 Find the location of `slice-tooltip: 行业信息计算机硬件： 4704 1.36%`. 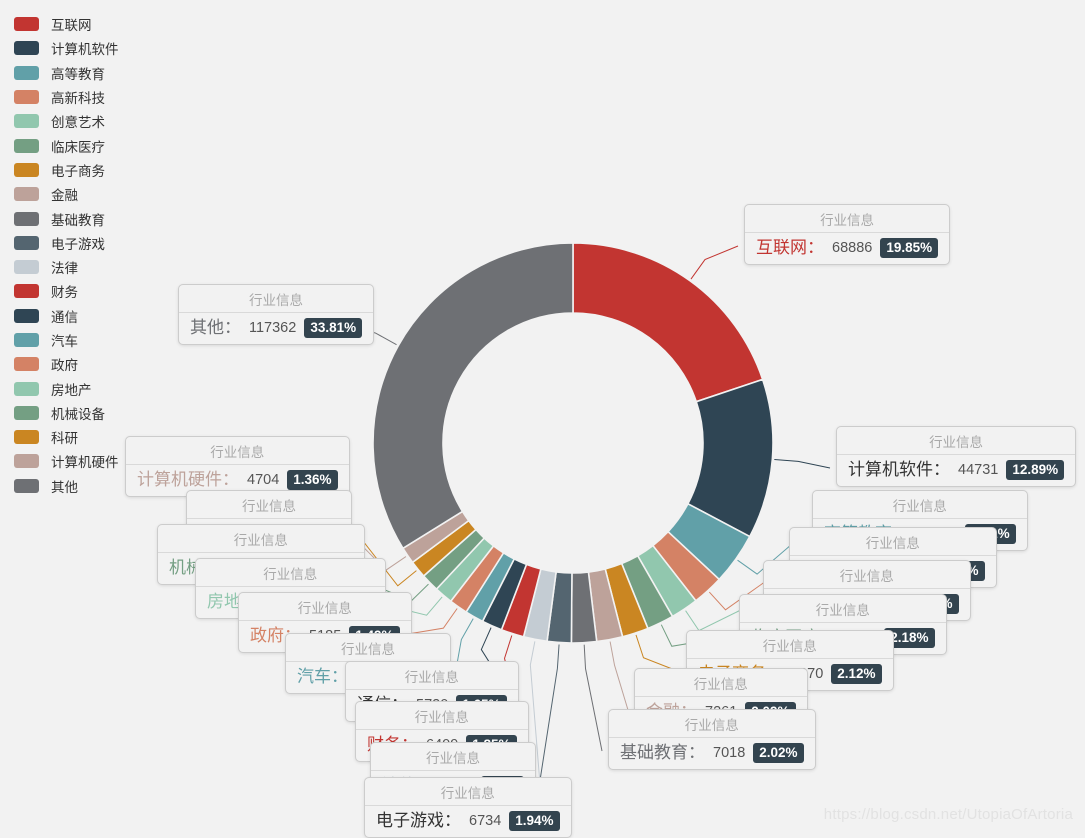

slice-tooltip: 行业信息计算机硬件： 4704 1.36% is located at coordinates (237, 466).